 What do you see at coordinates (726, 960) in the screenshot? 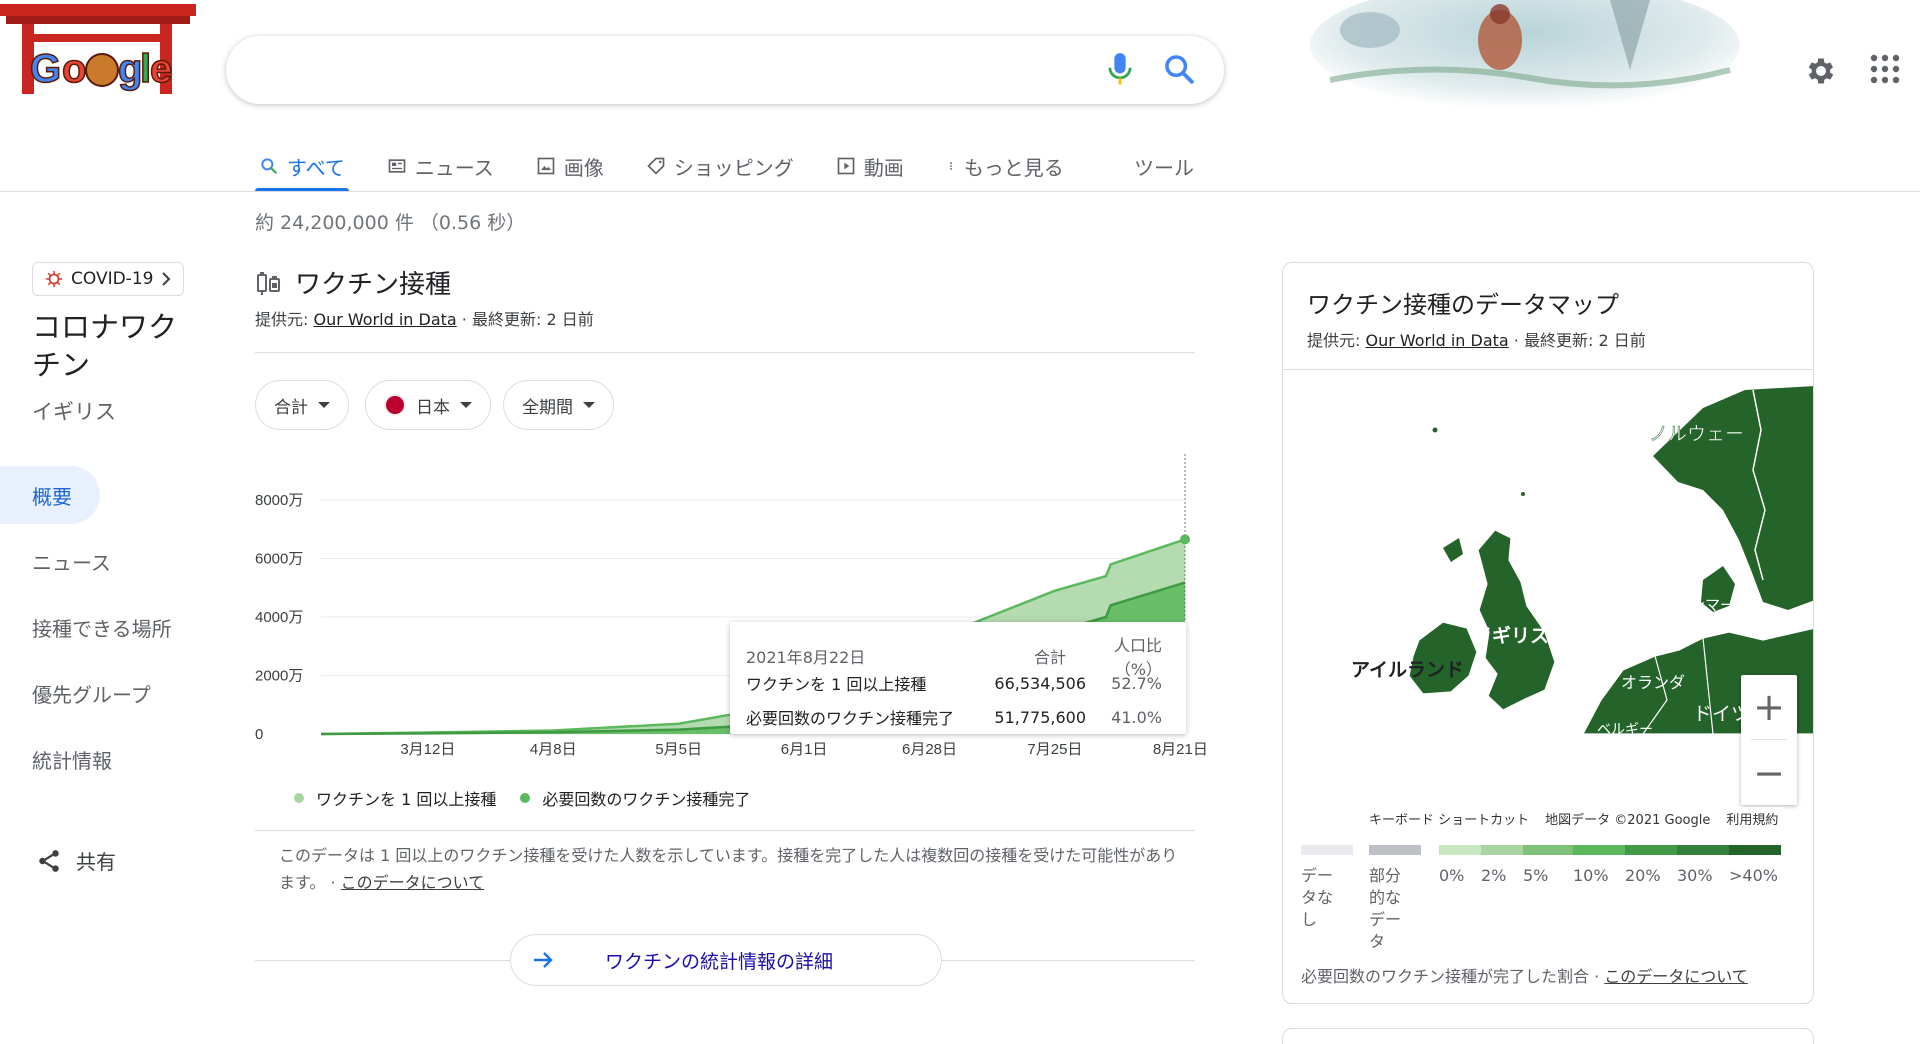
I see `more-statistics-button: ワクチンの統計情報の詳細` at bounding box center [726, 960].